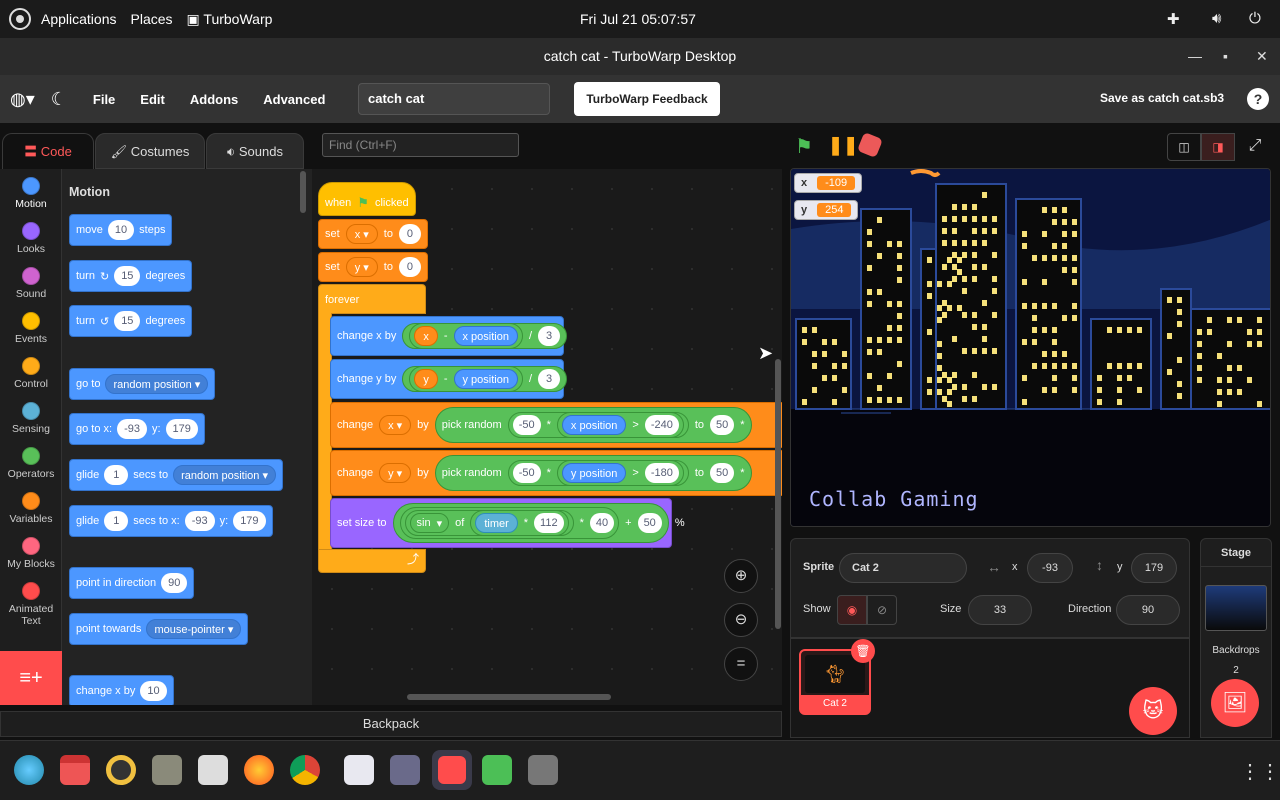 The width and height of the screenshot is (1280, 800). Describe the element at coordinates (152, 99) in the screenshot. I see `edit-menu: Edit` at that location.